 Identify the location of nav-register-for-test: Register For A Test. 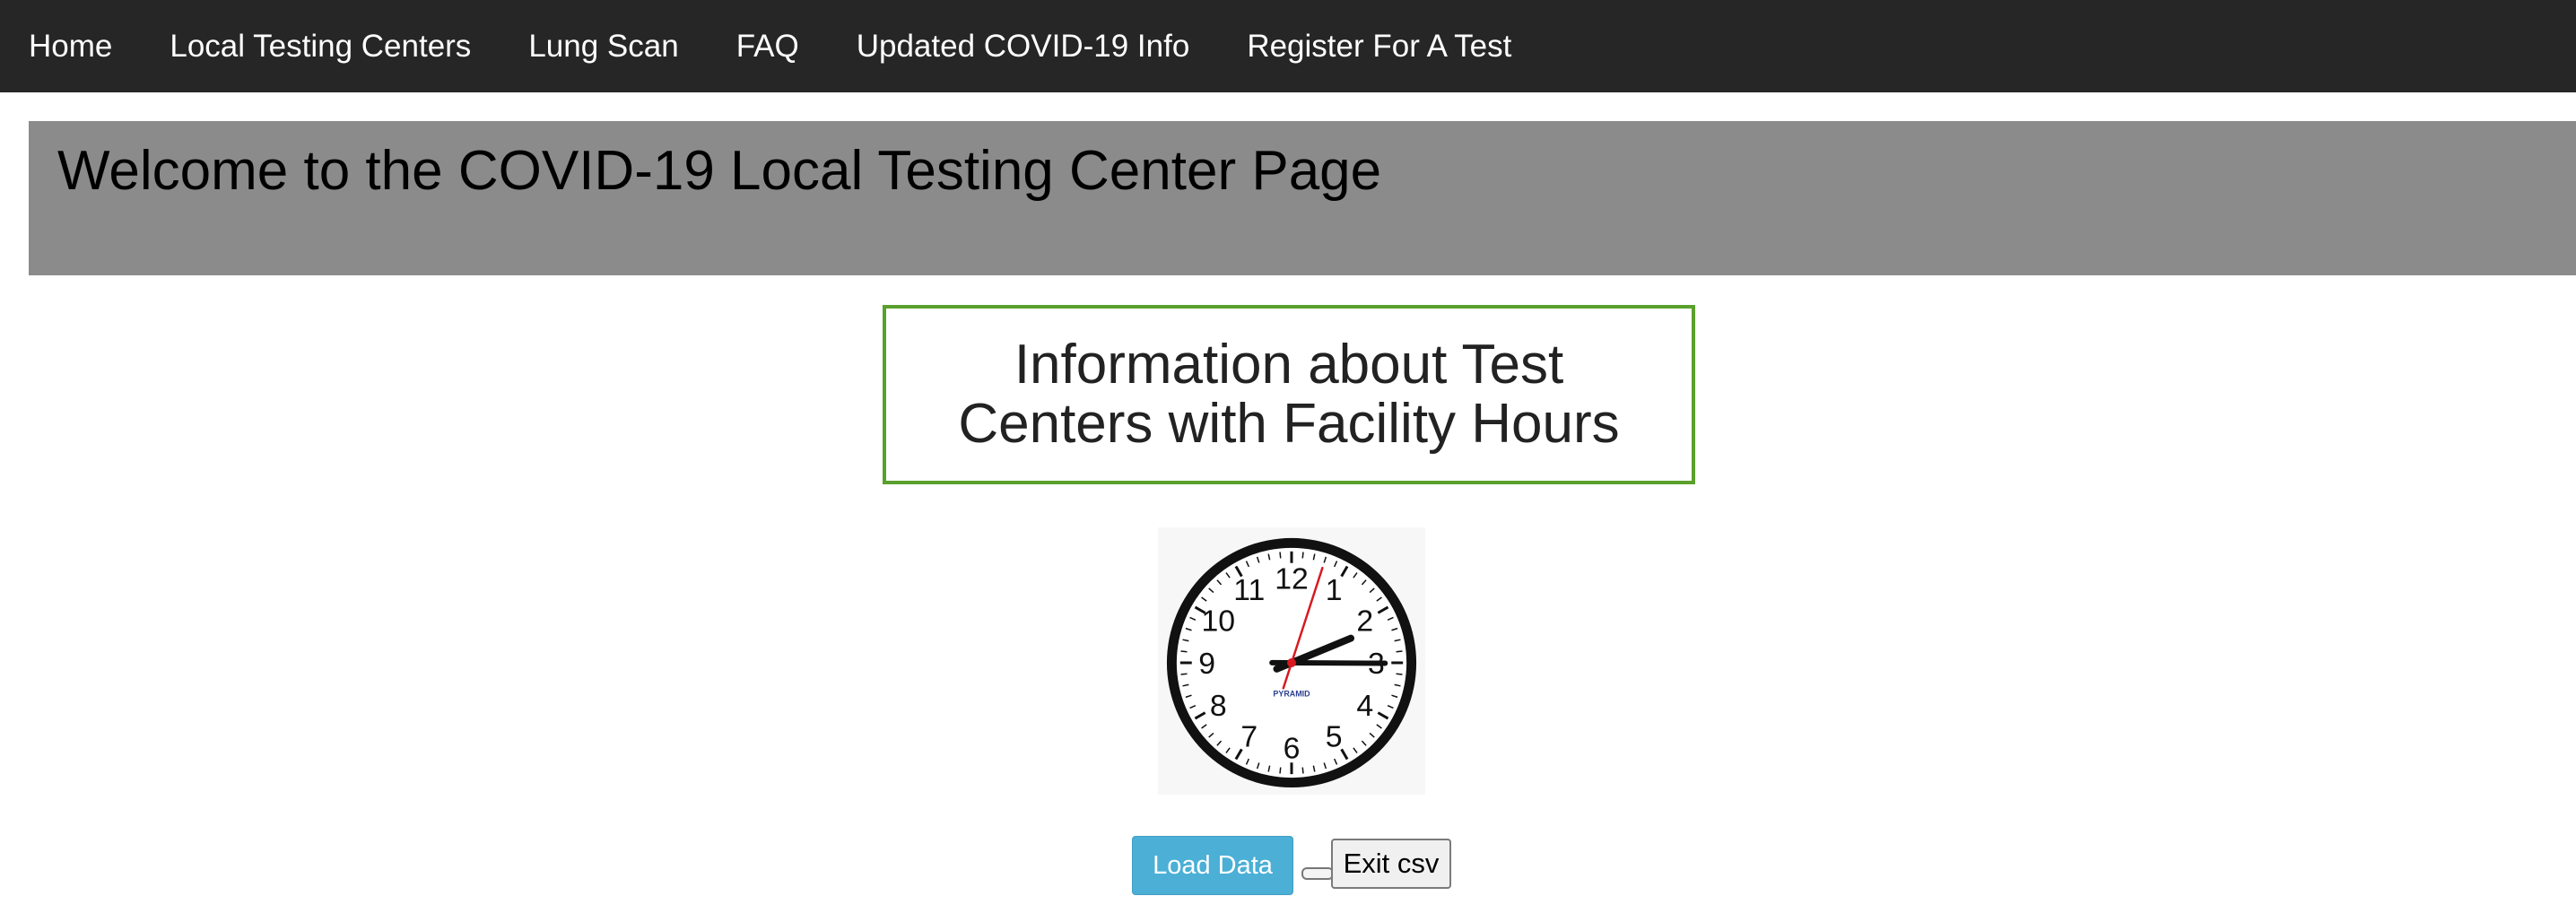
(1379, 46).